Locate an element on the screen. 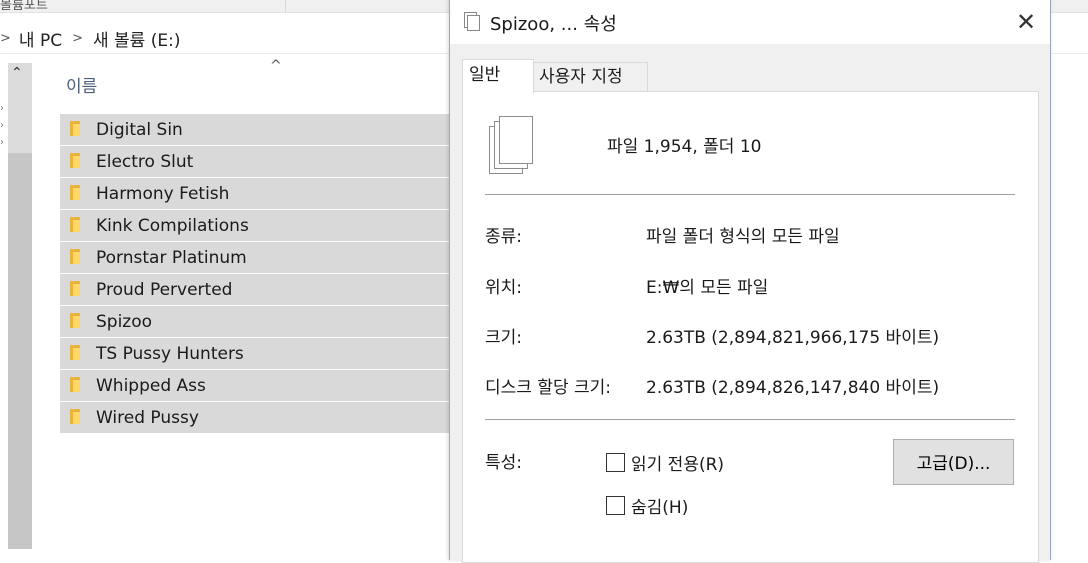  nav-scrollbar: ⌃ is located at coordinates (20, 306).